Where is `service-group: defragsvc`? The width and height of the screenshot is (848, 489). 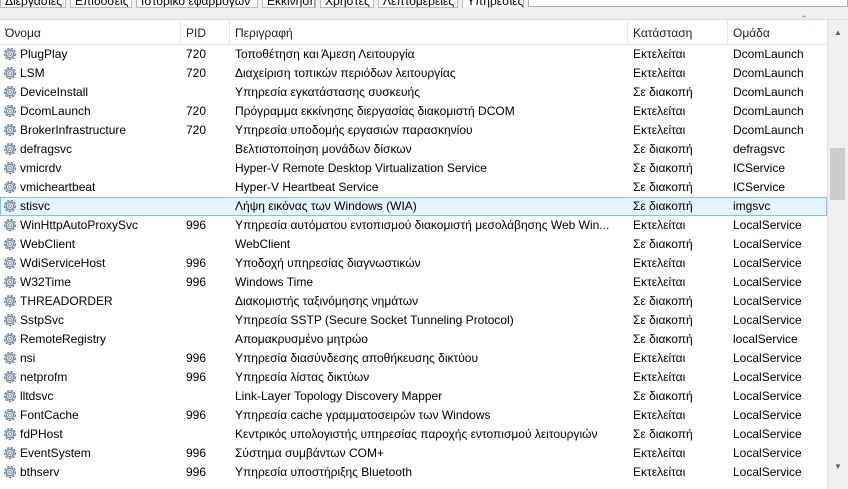
service-group: defragsvc is located at coordinates (759, 149).